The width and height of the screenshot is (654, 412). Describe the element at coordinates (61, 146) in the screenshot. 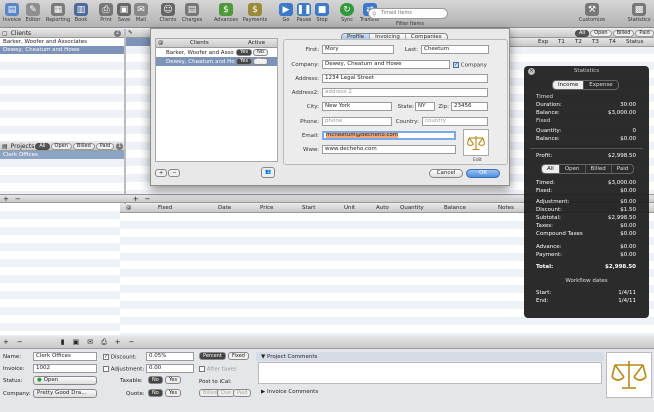

I see `projects-filter-open: Open` at that location.